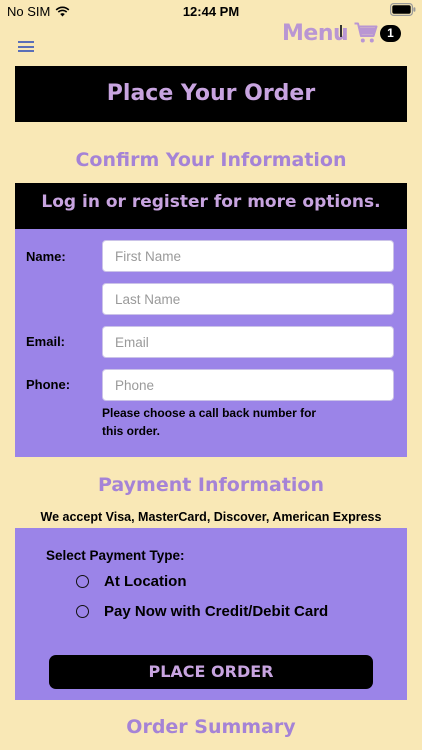 This screenshot has width=422, height=750. What do you see at coordinates (390, 33) in the screenshot?
I see `cart-count-badge: 1` at bounding box center [390, 33].